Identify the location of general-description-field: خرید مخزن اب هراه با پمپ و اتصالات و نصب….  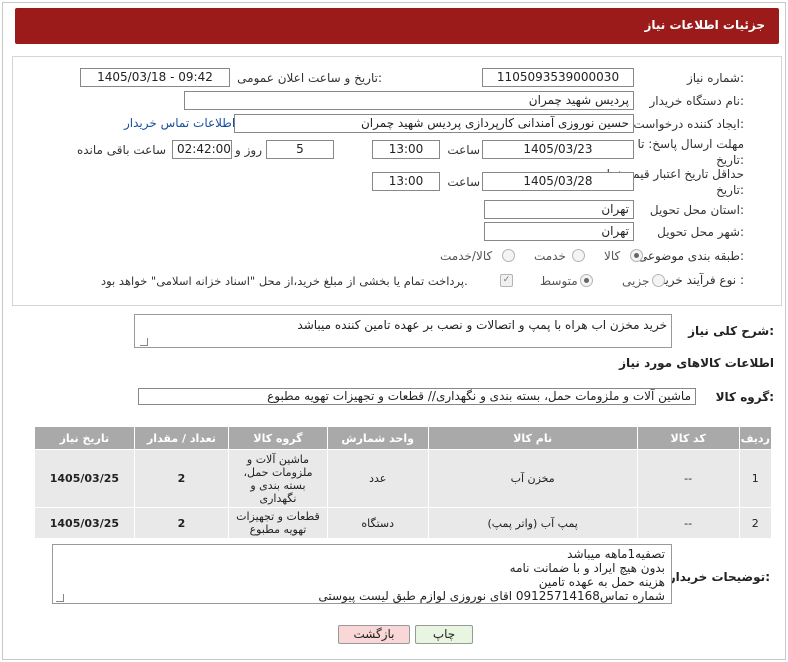
(403, 331).